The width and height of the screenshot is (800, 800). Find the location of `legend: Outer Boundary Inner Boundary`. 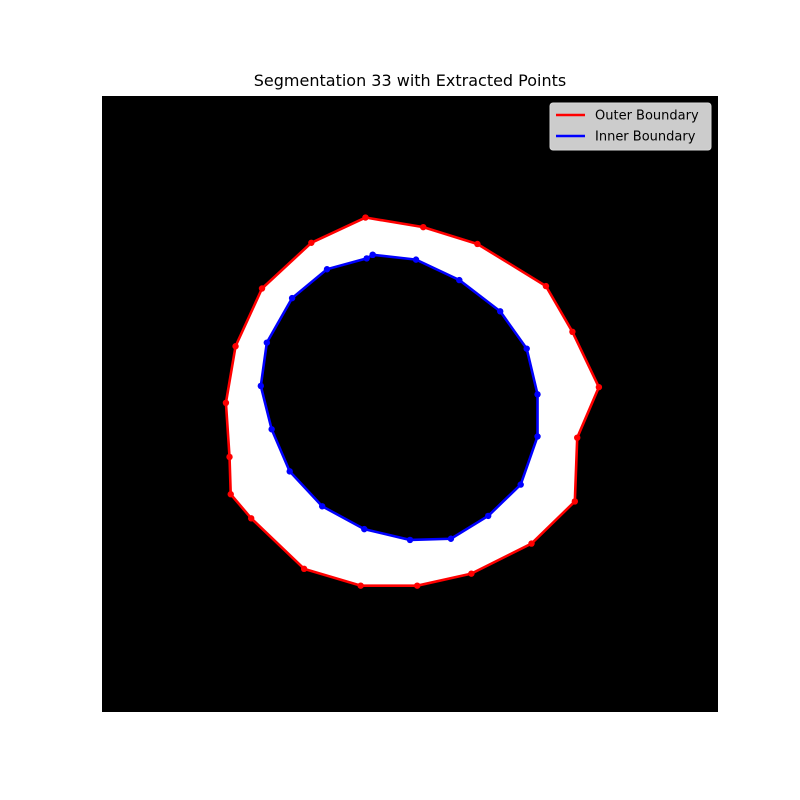

legend: Outer Boundary Inner Boundary is located at coordinates (630, 126).